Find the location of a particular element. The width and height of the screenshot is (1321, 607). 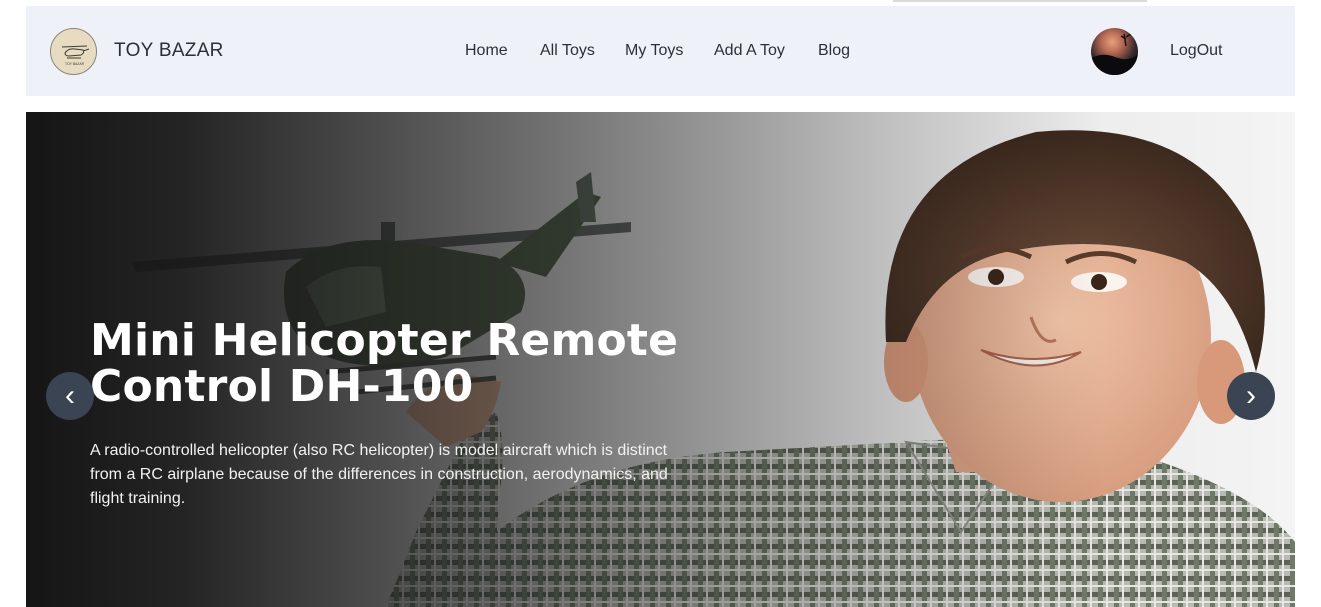

nav-home: Home is located at coordinates (486, 51).